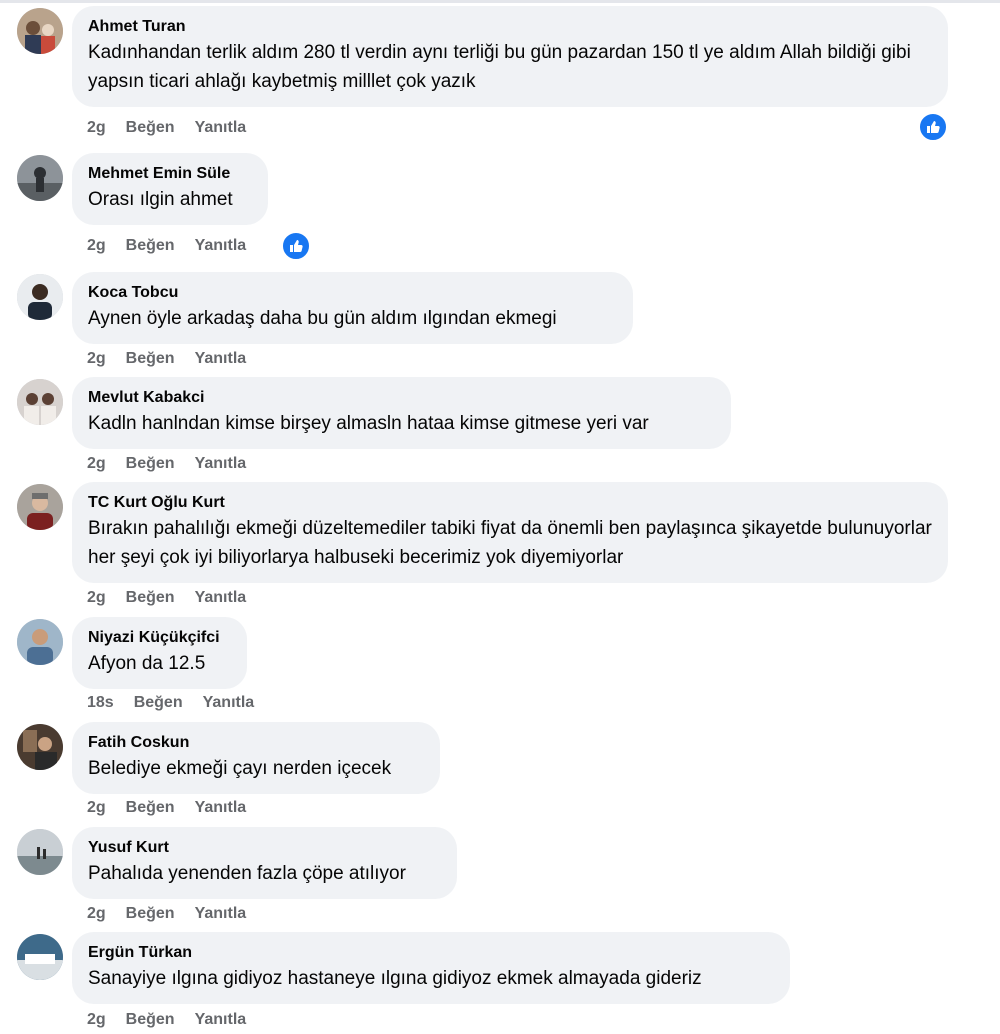  Describe the element at coordinates (160, 199) in the screenshot. I see `comment-text: Orası ılgin ahmet` at that location.